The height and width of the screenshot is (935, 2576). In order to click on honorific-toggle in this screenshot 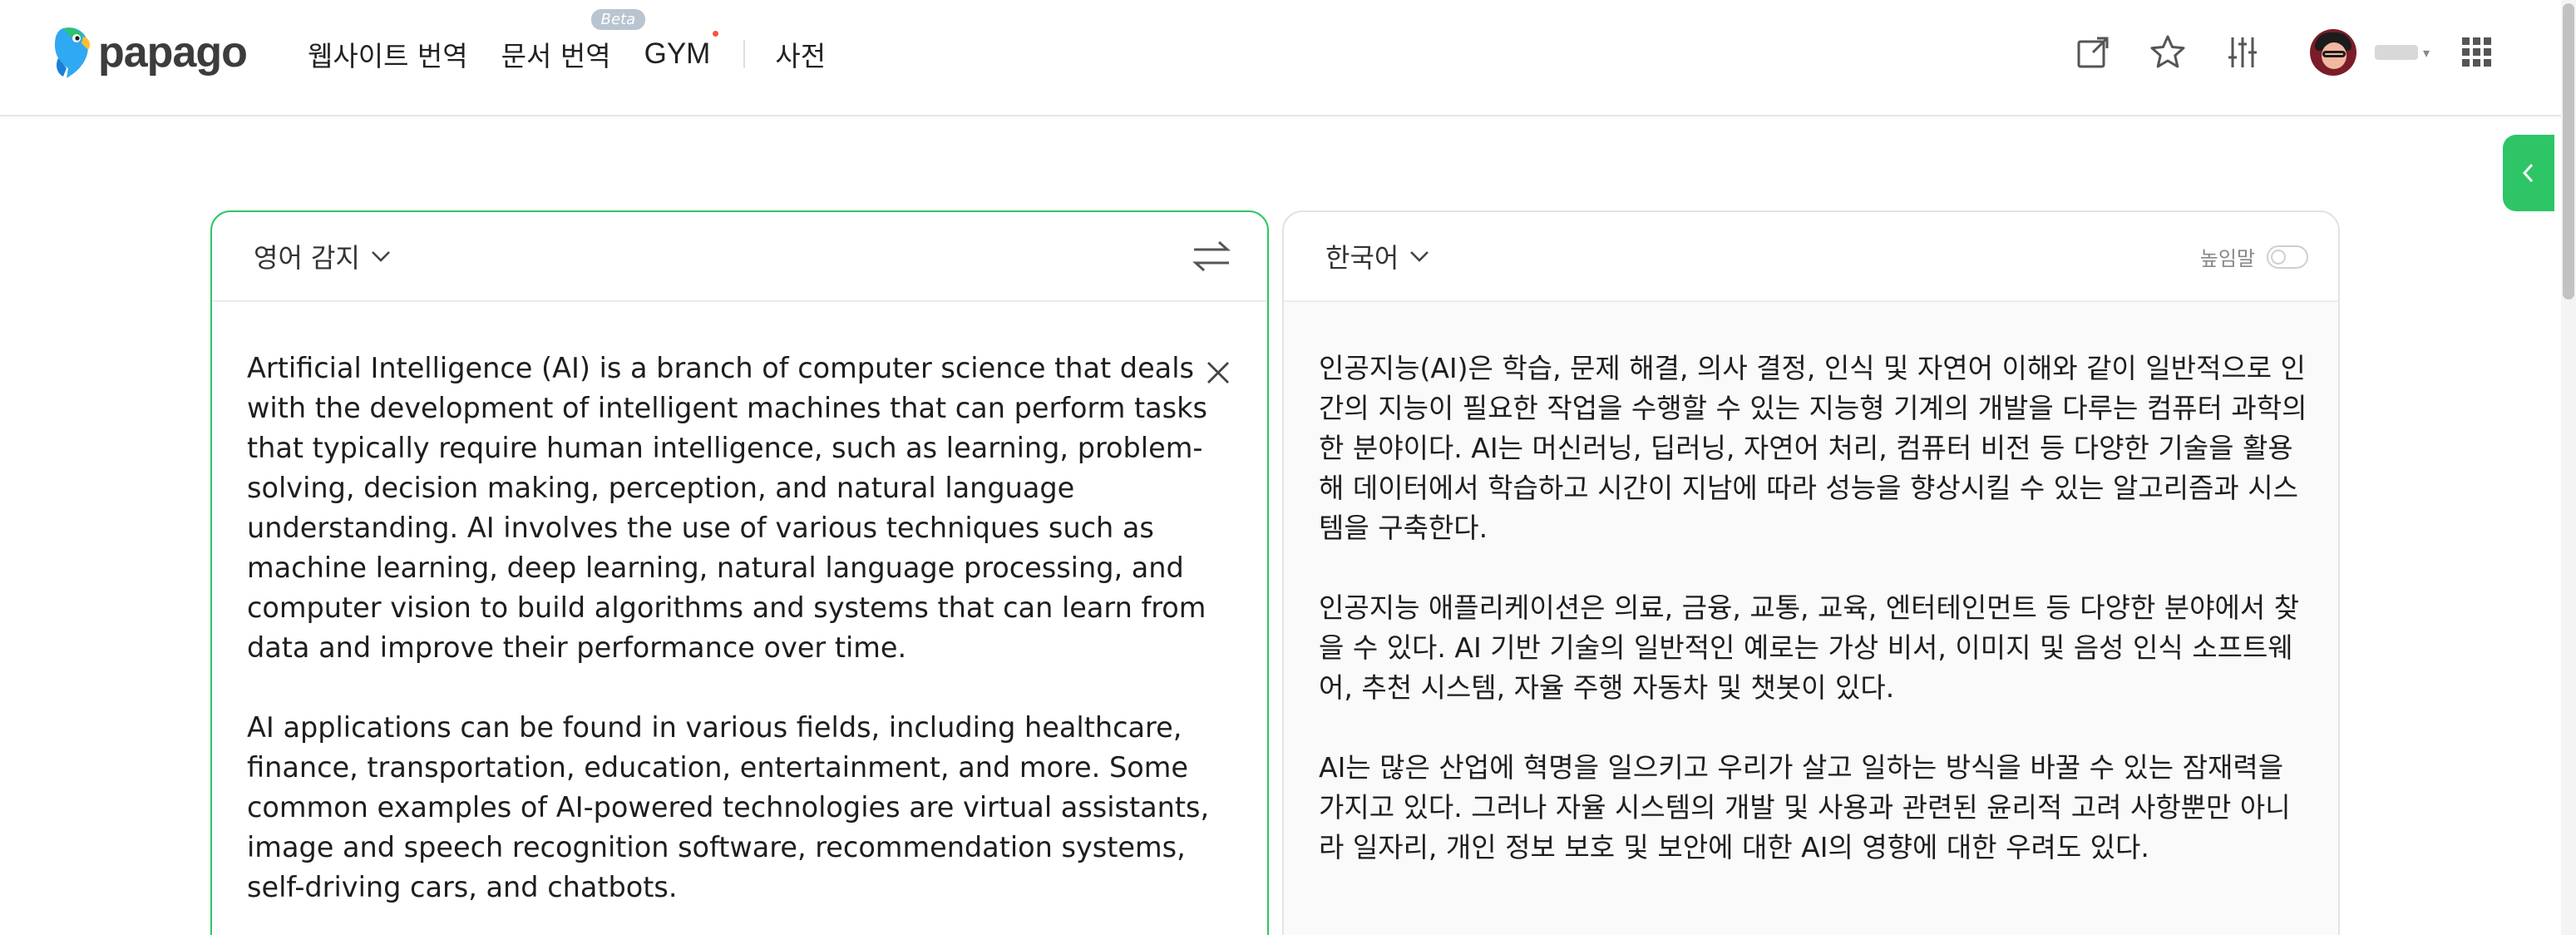, I will do `click(2287, 257)`.